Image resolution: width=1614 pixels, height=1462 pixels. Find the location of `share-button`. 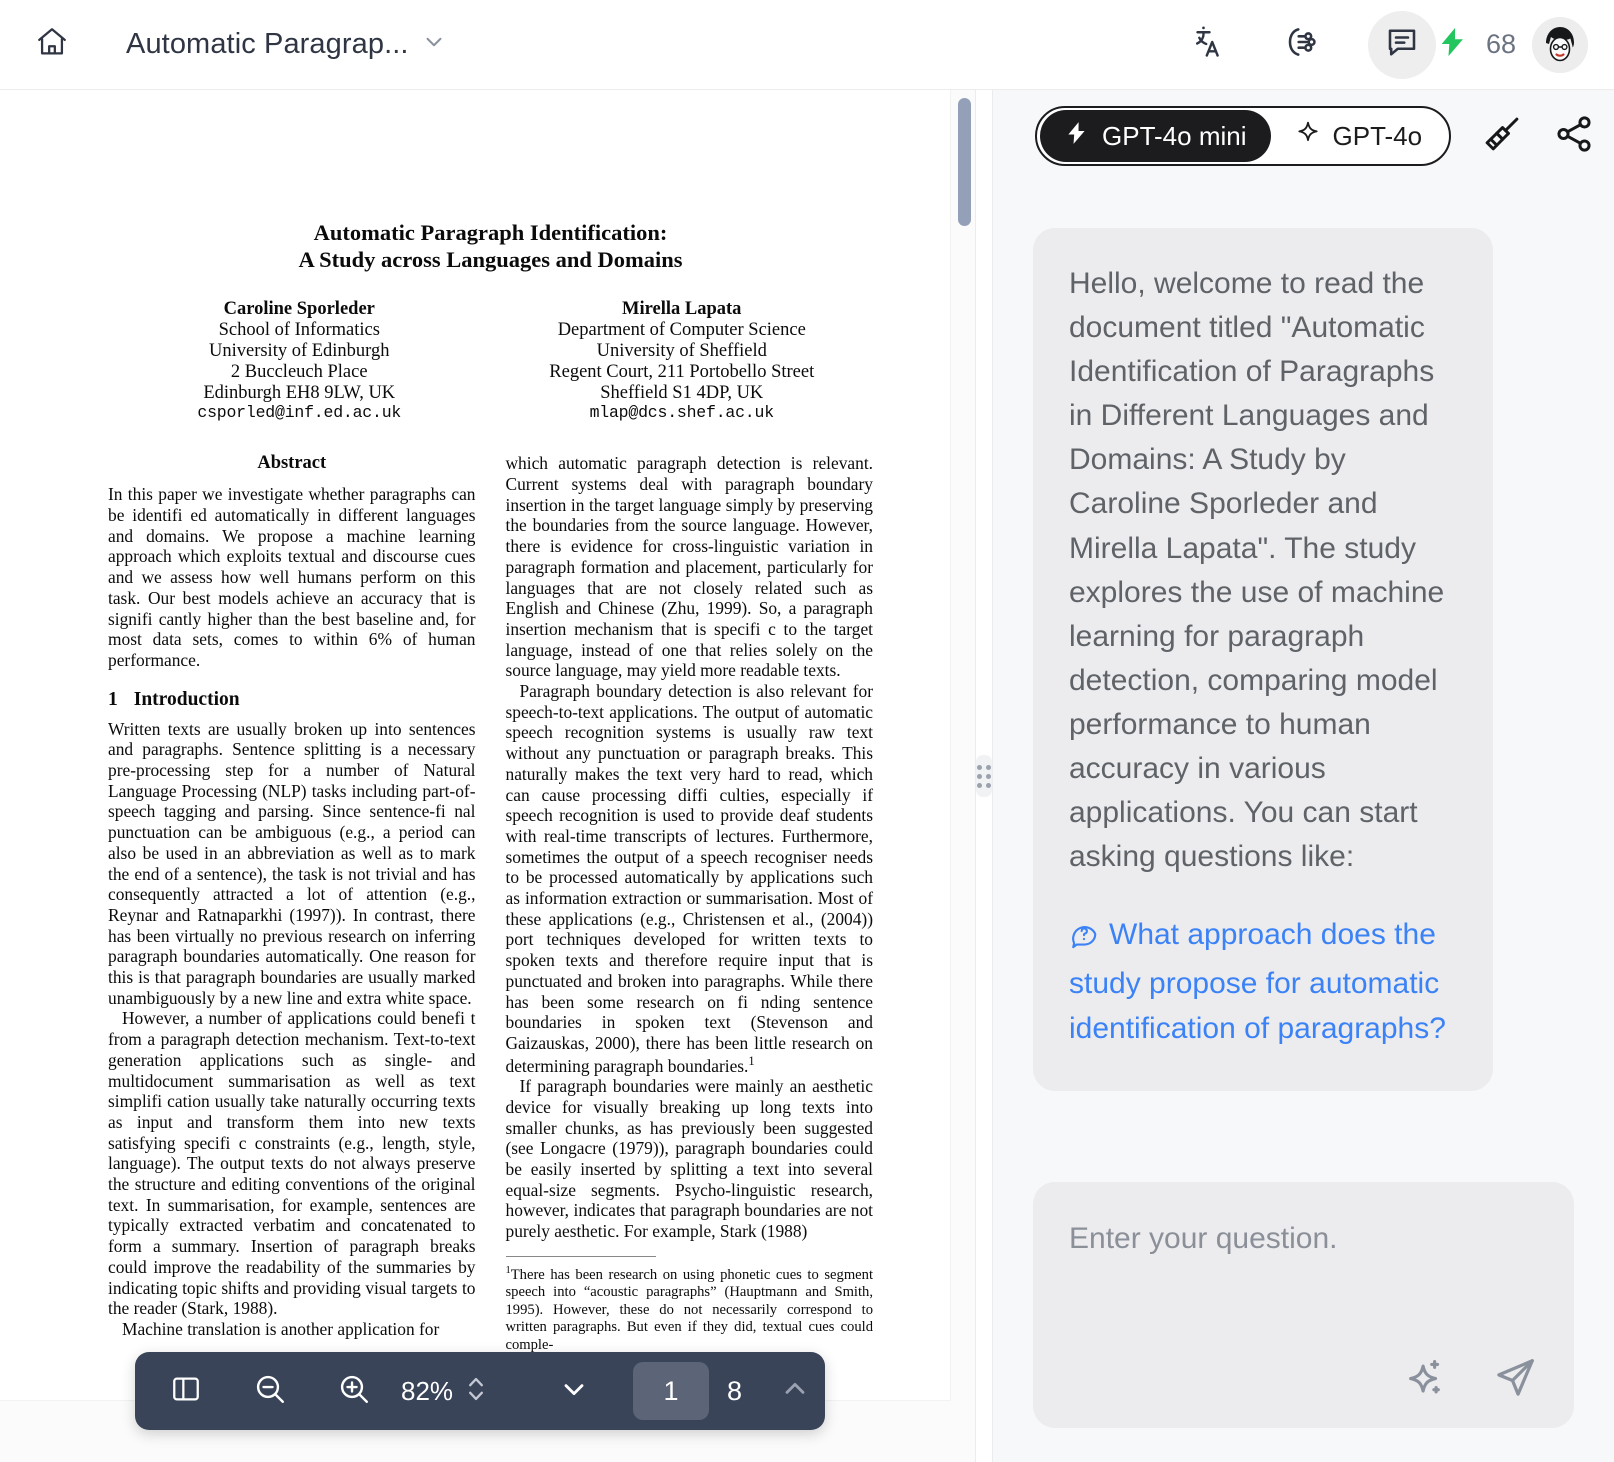

share-button is located at coordinates (1574, 136).